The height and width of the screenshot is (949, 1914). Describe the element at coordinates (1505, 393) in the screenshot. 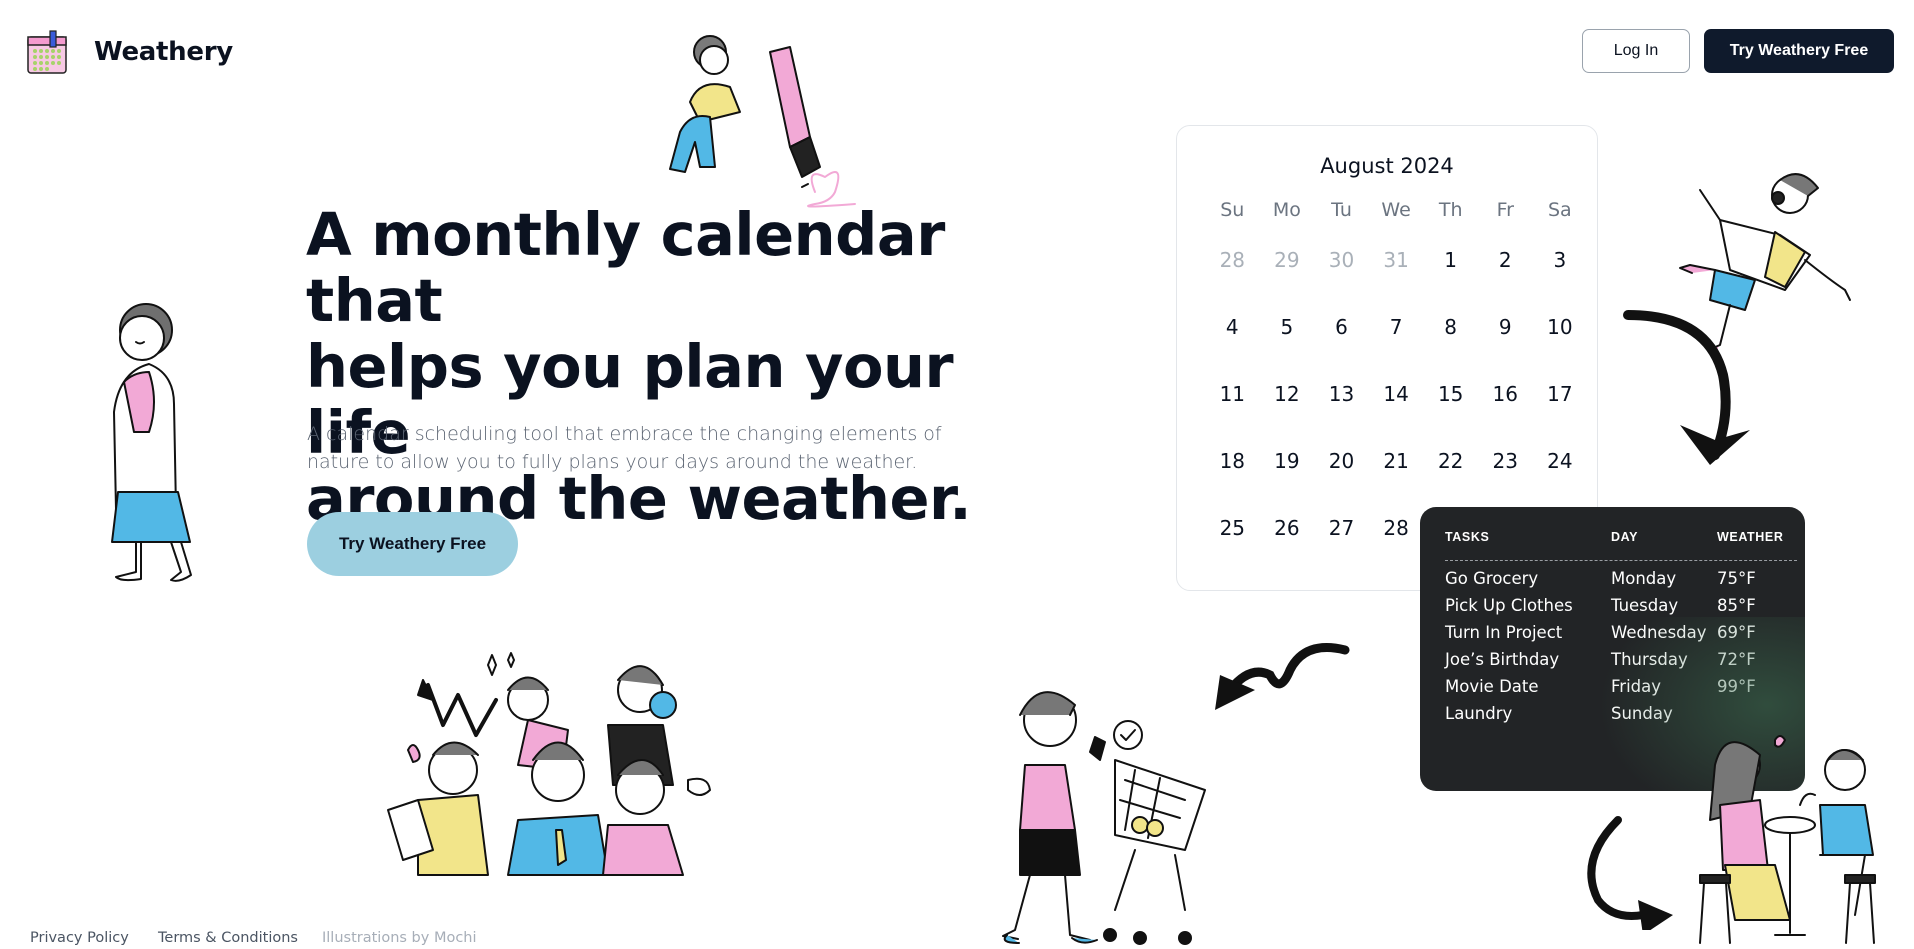

I see `calendar-day: 16` at that location.